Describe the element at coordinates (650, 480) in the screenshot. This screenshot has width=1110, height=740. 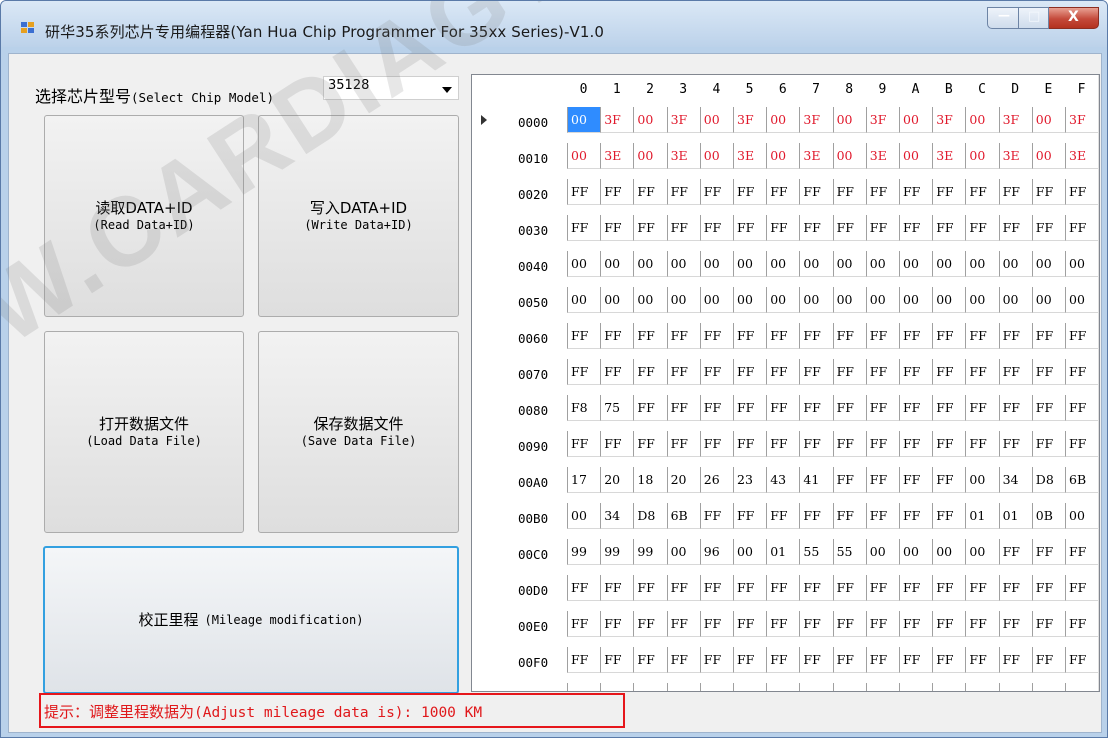
I see `hex-cell: 18` at that location.